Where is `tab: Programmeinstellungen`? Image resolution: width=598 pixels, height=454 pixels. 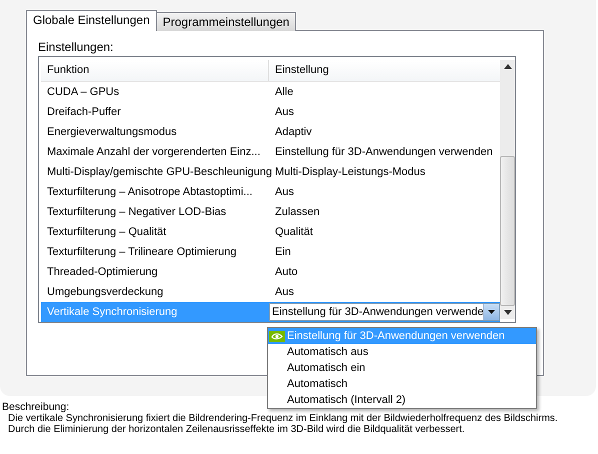 tab: Programmeinstellungen is located at coordinates (226, 21).